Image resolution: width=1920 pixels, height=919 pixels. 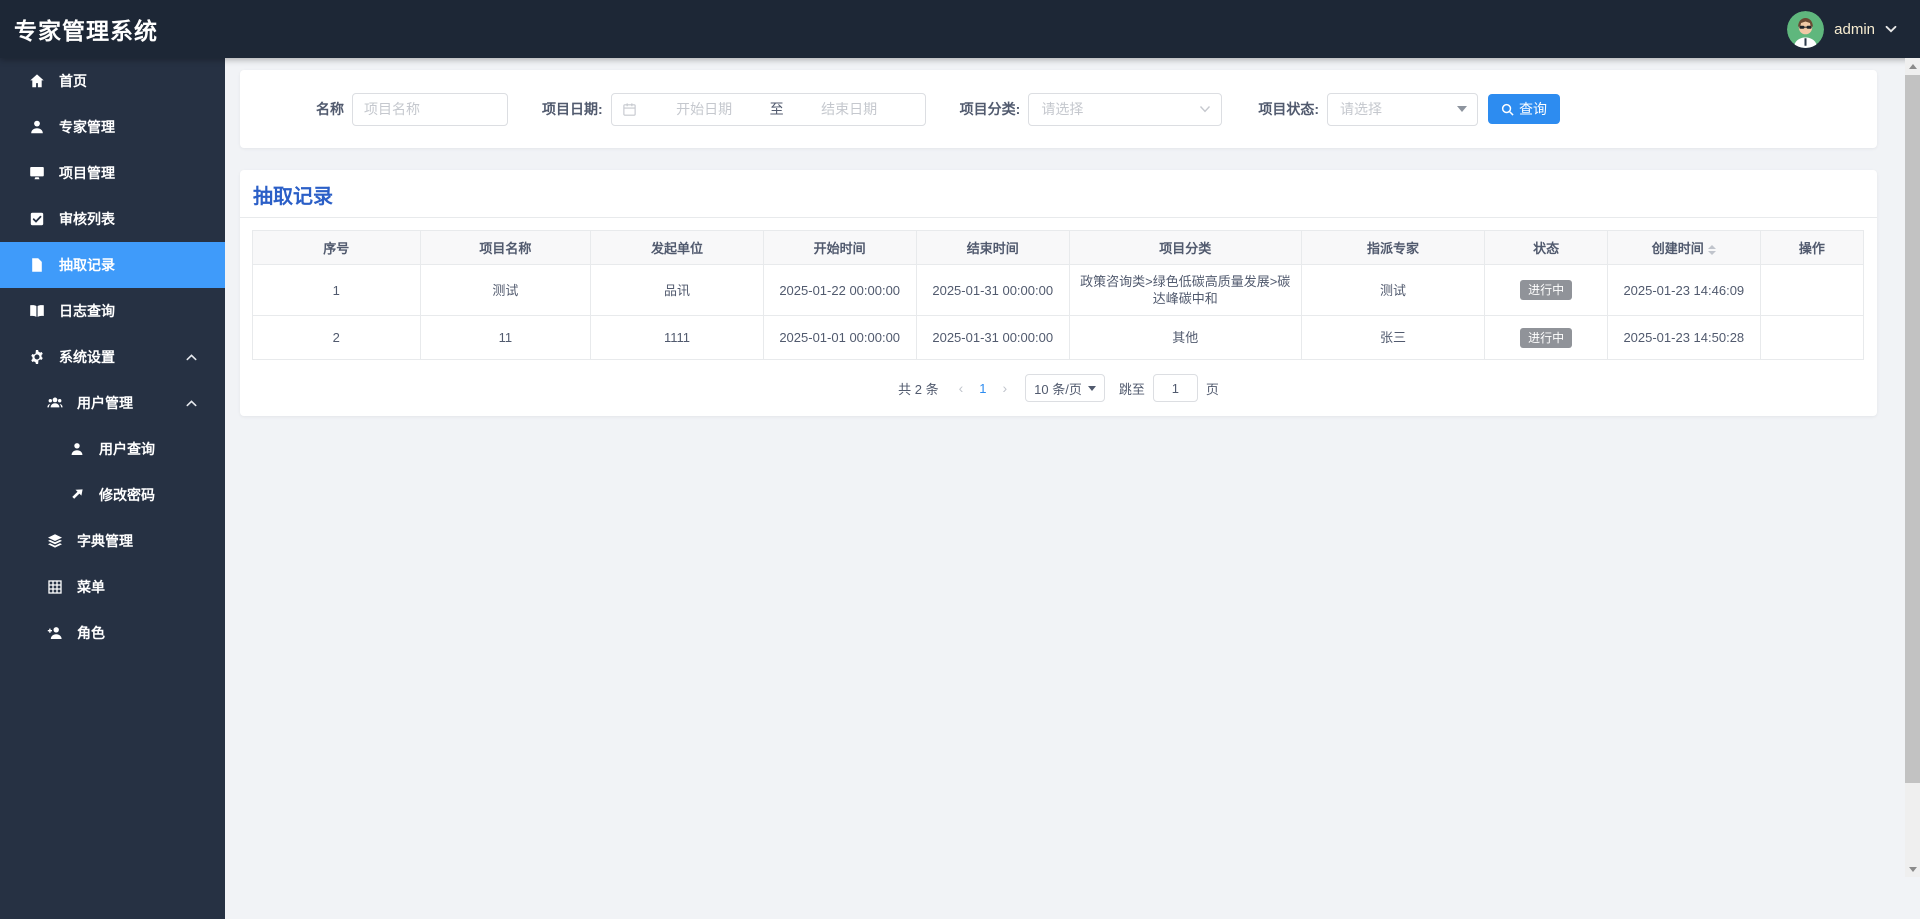 What do you see at coordinates (36, 81) in the screenshot?
I see `home-icon` at bounding box center [36, 81].